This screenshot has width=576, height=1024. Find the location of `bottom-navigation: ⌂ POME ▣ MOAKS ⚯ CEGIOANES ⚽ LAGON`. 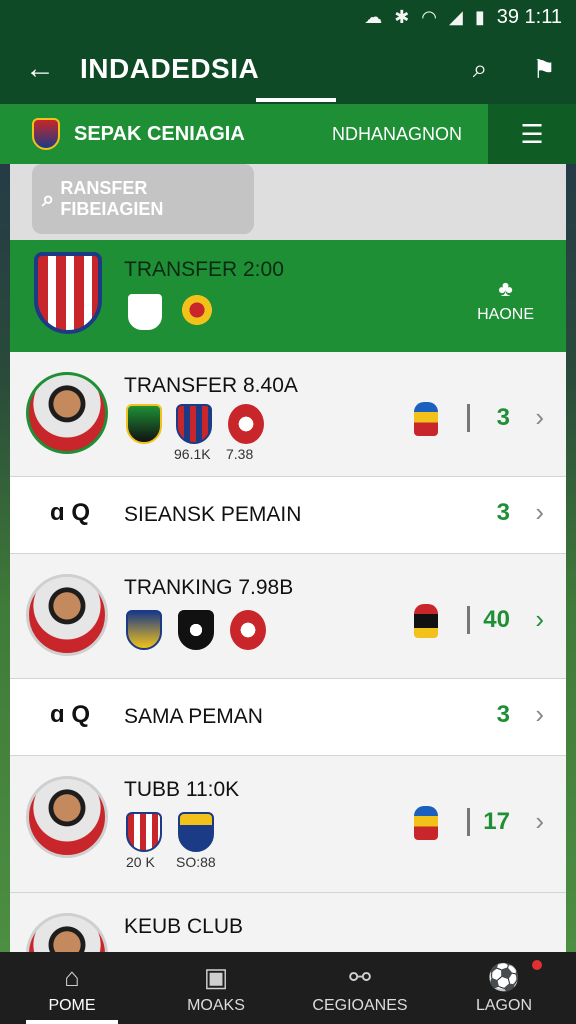

bottom-navigation: ⌂ POME ▣ MOAKS ⚯ CEGIOANES ⚽ LAGON is located at coordinates (288, 988).